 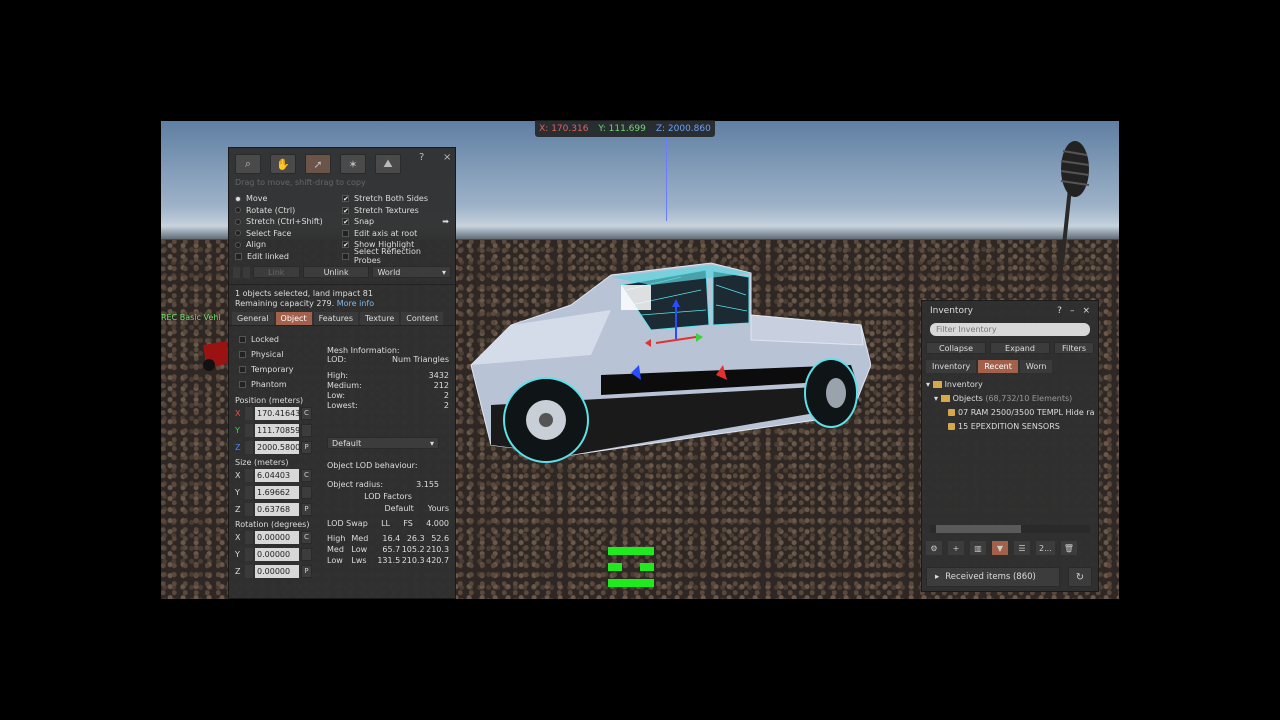 I want to click on focus-tool-icon: ⌕, so click(x=248, y=164).